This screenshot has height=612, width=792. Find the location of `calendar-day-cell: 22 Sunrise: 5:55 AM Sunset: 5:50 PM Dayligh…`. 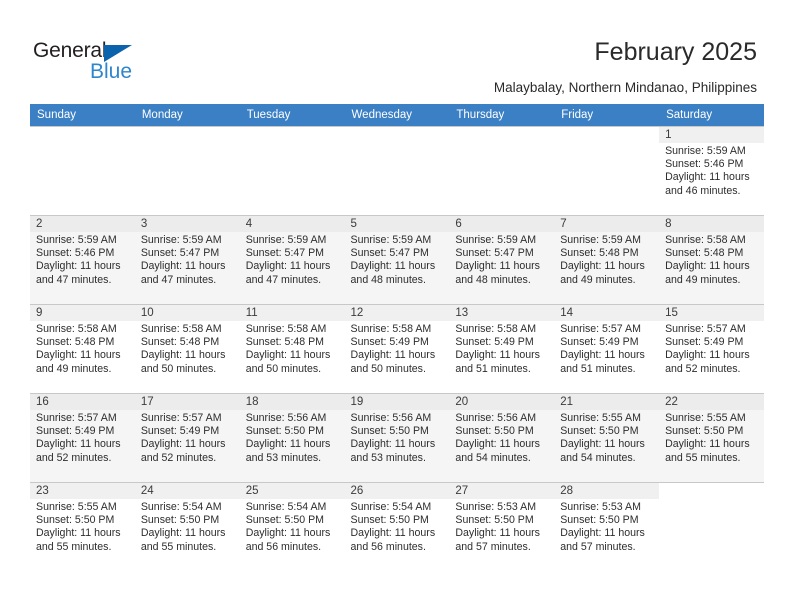

calendar-day-cell: 22 Sunrise: 5:55 AM Sunset: 5:50 PM Dayligh… is located at coordinates (711, 437).